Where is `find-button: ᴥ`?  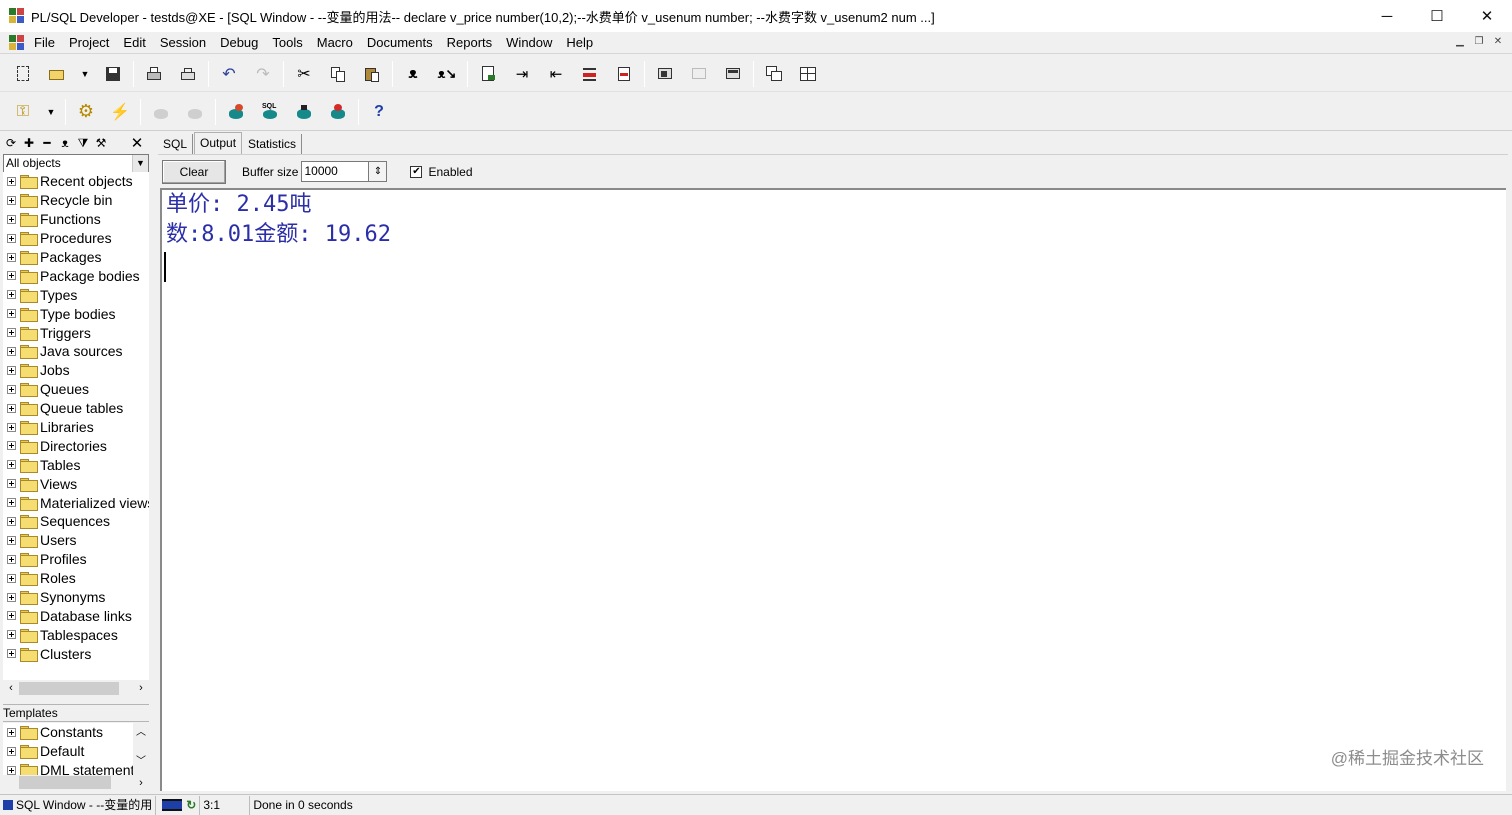 find-button: ᴥ is located at coordinates (413, 74).